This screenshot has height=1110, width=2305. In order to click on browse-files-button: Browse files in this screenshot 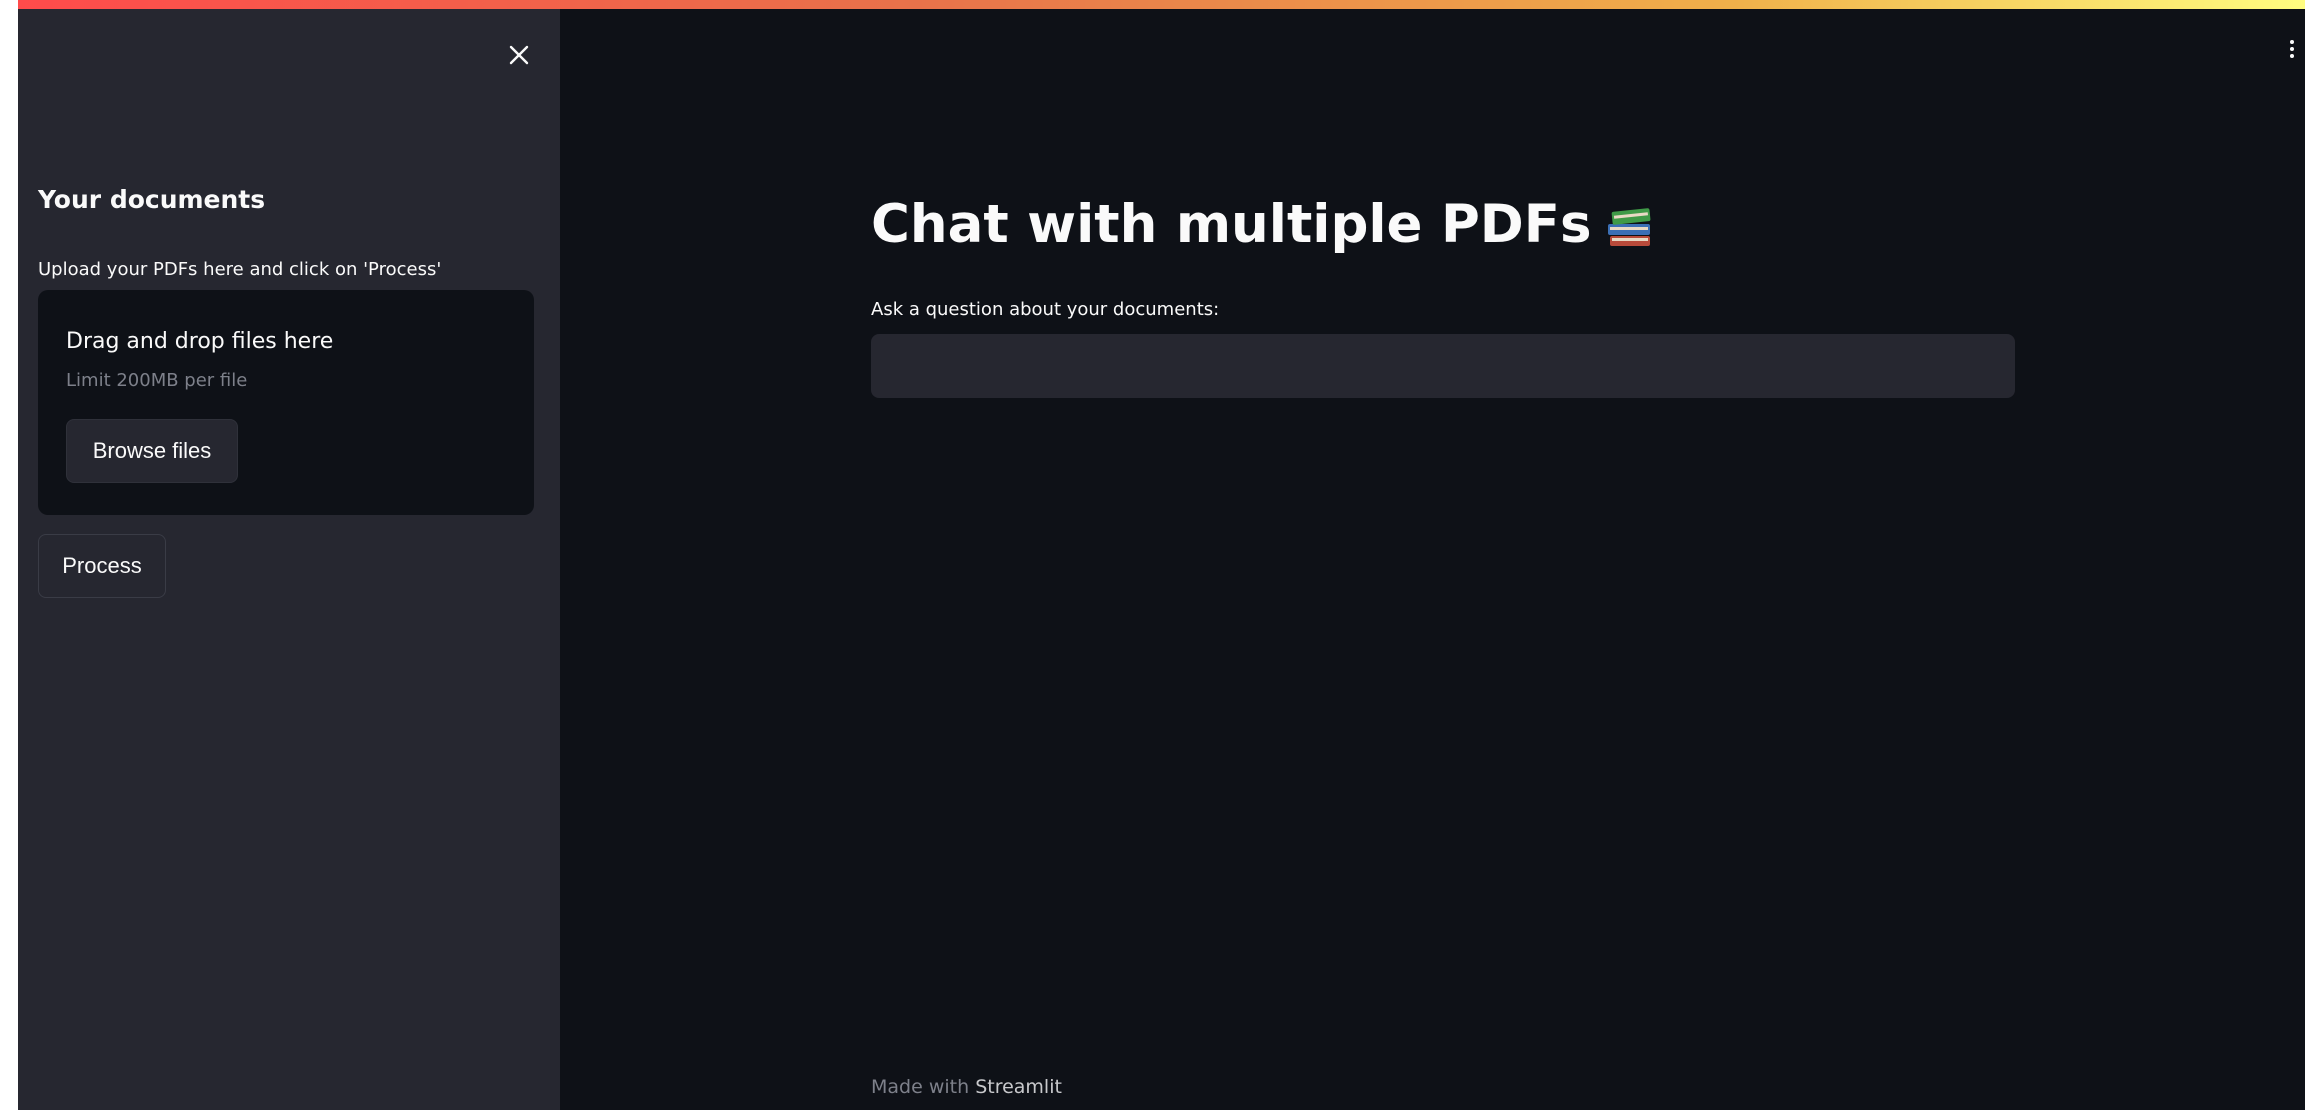, I will do `click(152, 451)`.